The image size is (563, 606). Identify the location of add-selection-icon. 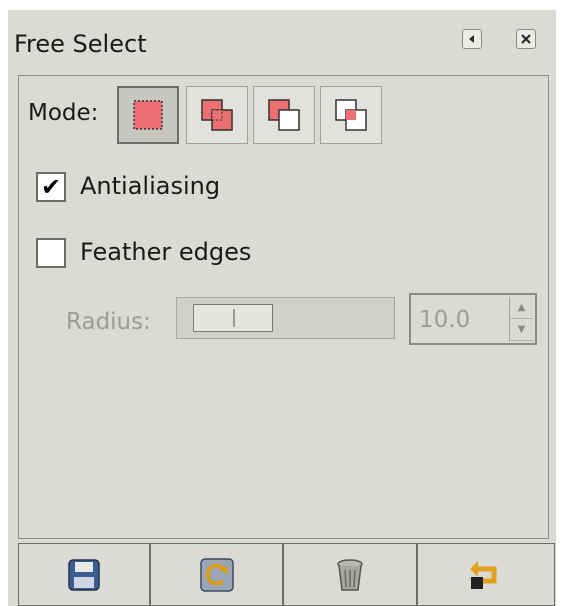
(217, 115).